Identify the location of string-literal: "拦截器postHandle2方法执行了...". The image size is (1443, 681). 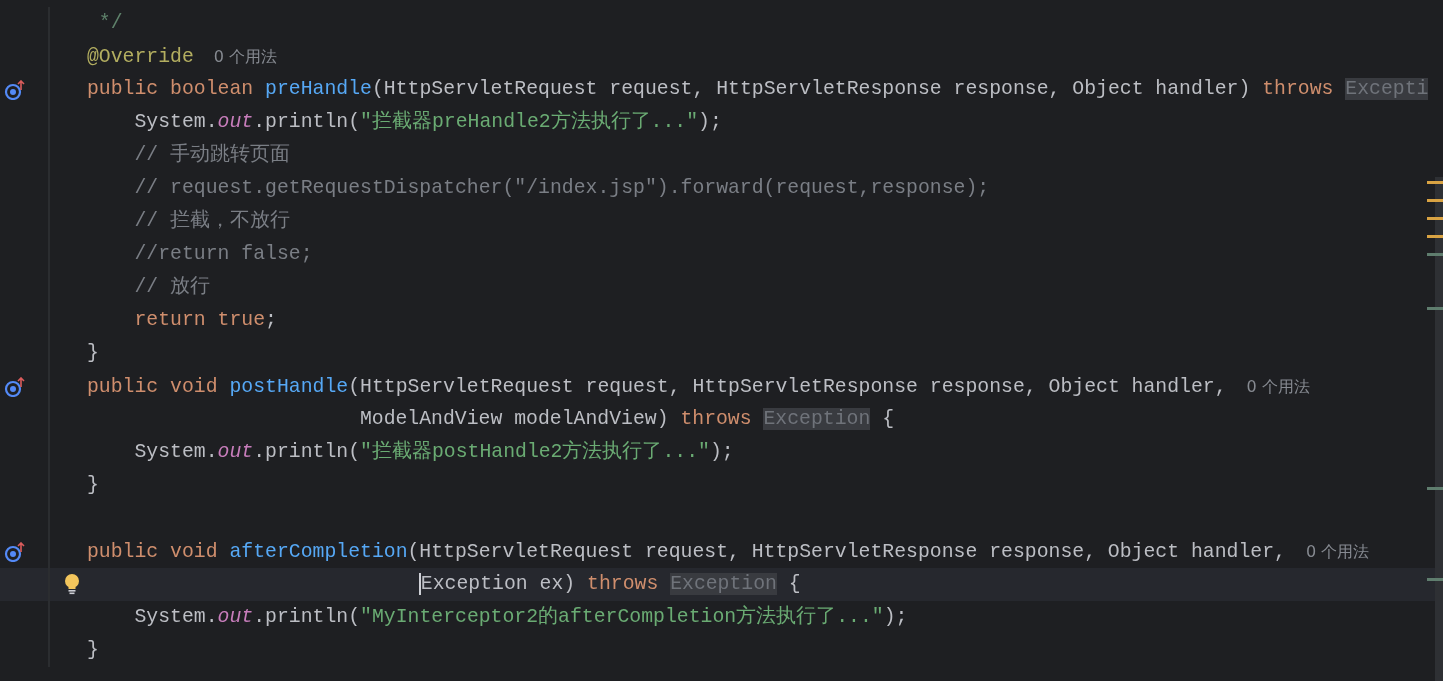
(535, 452).